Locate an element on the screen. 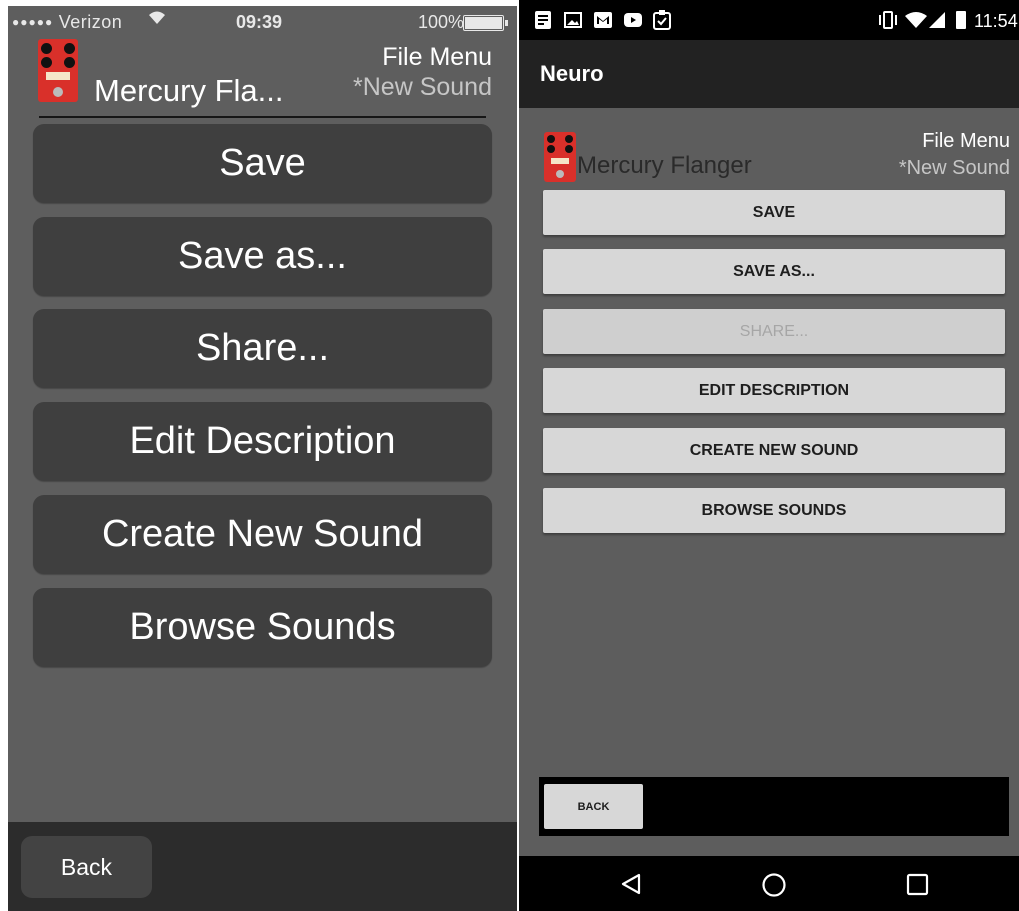 Image resolution: width=1019 pixels, height=911 pixels. edit-description-button: EDIT DESCRIPTION is located at coordinates (774, 390).